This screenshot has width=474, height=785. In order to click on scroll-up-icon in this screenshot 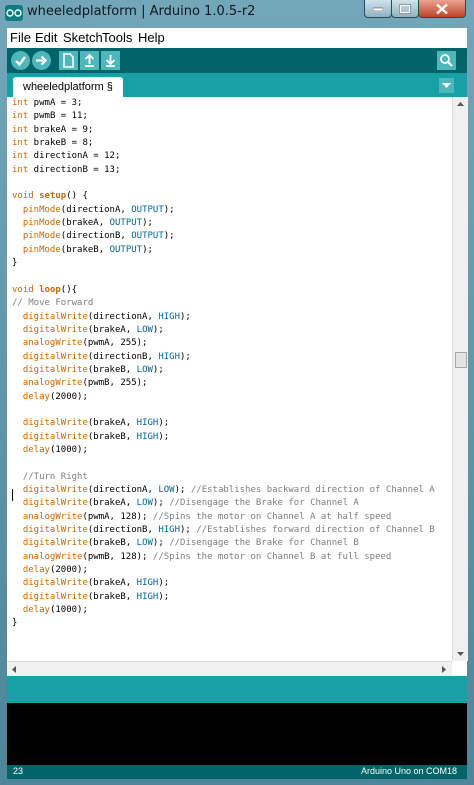, I will do `click(460, 104)`.